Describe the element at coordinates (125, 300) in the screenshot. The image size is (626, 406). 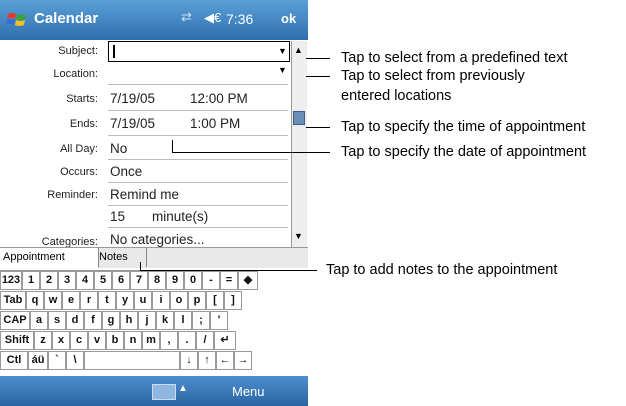
I see `key-y: y` at that location.